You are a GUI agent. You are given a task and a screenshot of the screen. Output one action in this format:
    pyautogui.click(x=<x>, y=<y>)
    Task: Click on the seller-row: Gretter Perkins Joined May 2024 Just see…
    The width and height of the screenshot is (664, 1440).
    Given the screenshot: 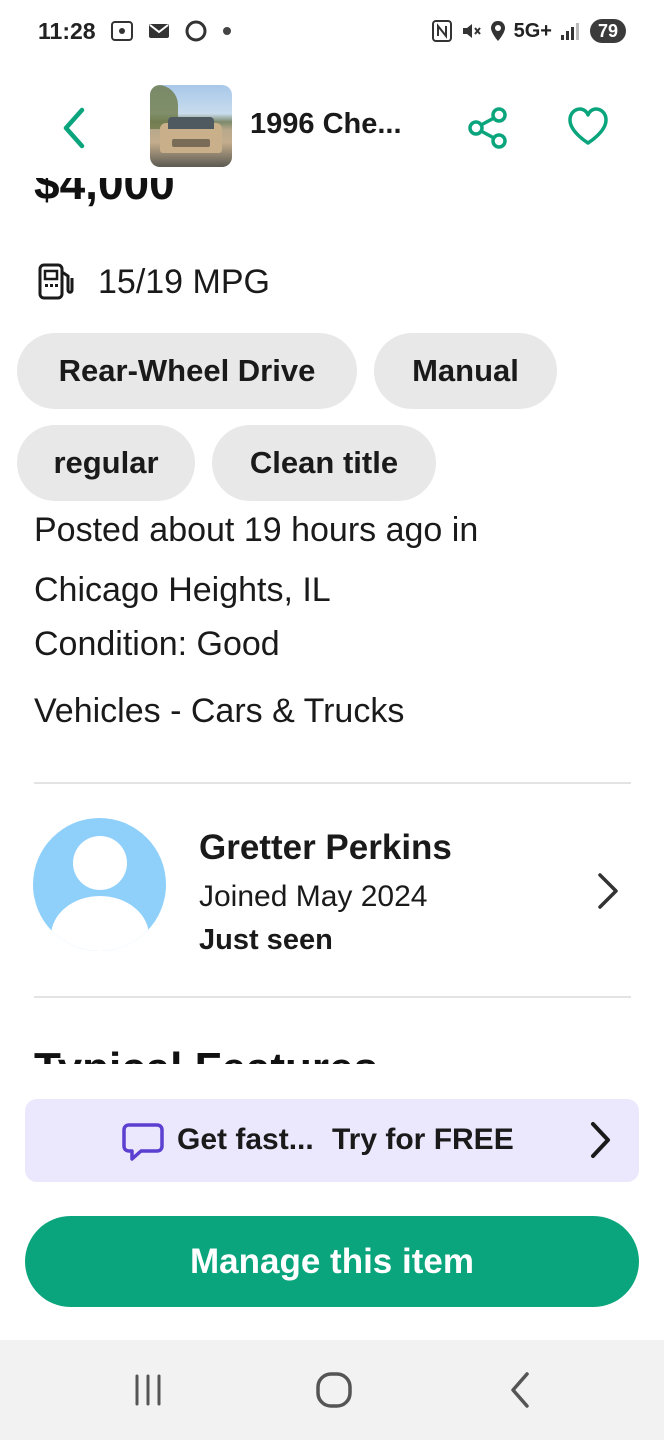 What is the action you would take?
    pyautogui.click(x=332, y=890)
    